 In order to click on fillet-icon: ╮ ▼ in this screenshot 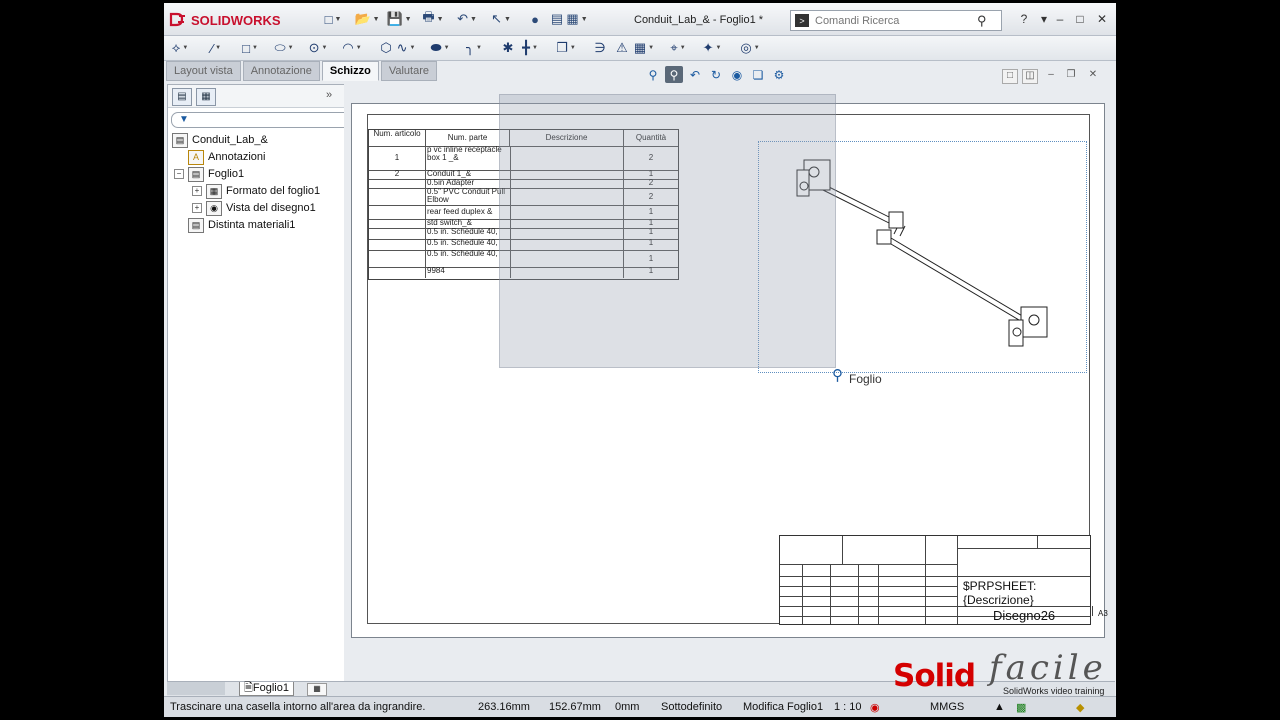, I will do `click(474, 48)`.